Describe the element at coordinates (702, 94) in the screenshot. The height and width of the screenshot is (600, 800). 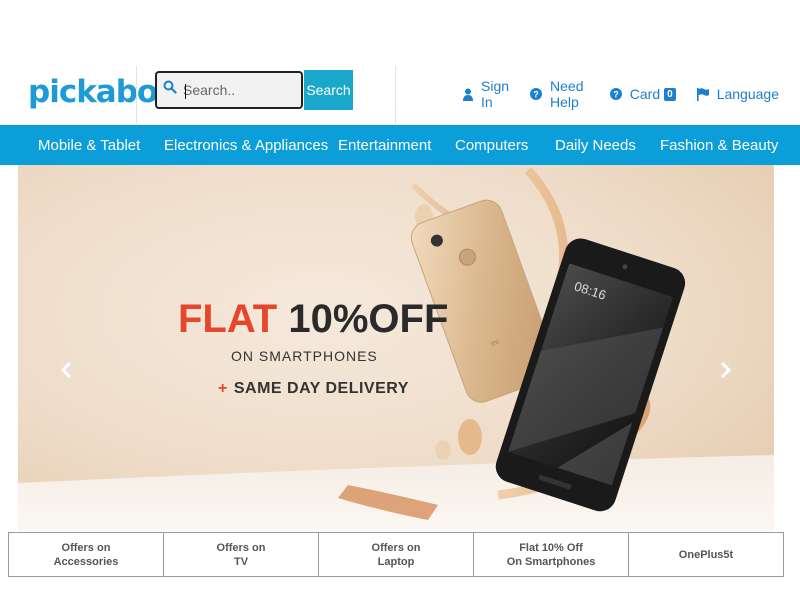
I see `flag-icon` at that location.